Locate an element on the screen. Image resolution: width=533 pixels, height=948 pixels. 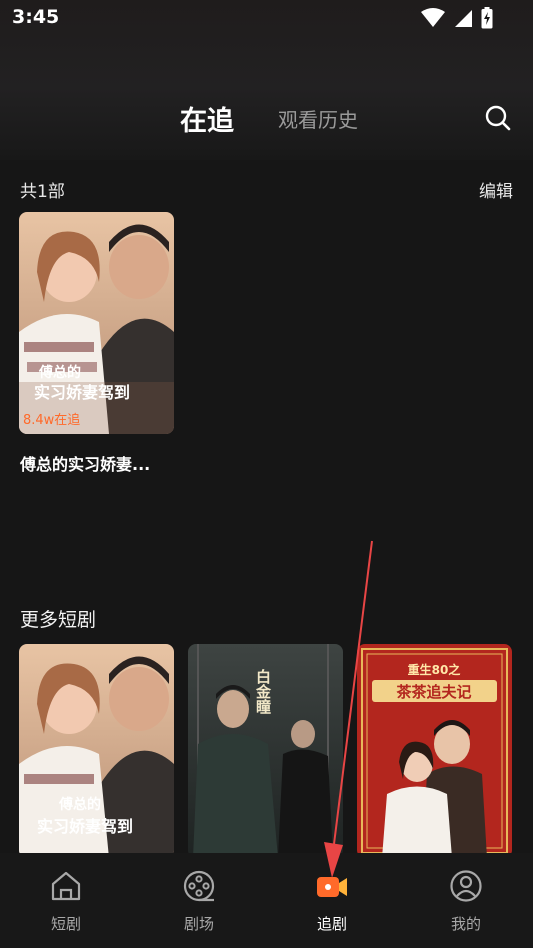
header-tabs: 在追 观看历史 is located at coordinates (266, 118).